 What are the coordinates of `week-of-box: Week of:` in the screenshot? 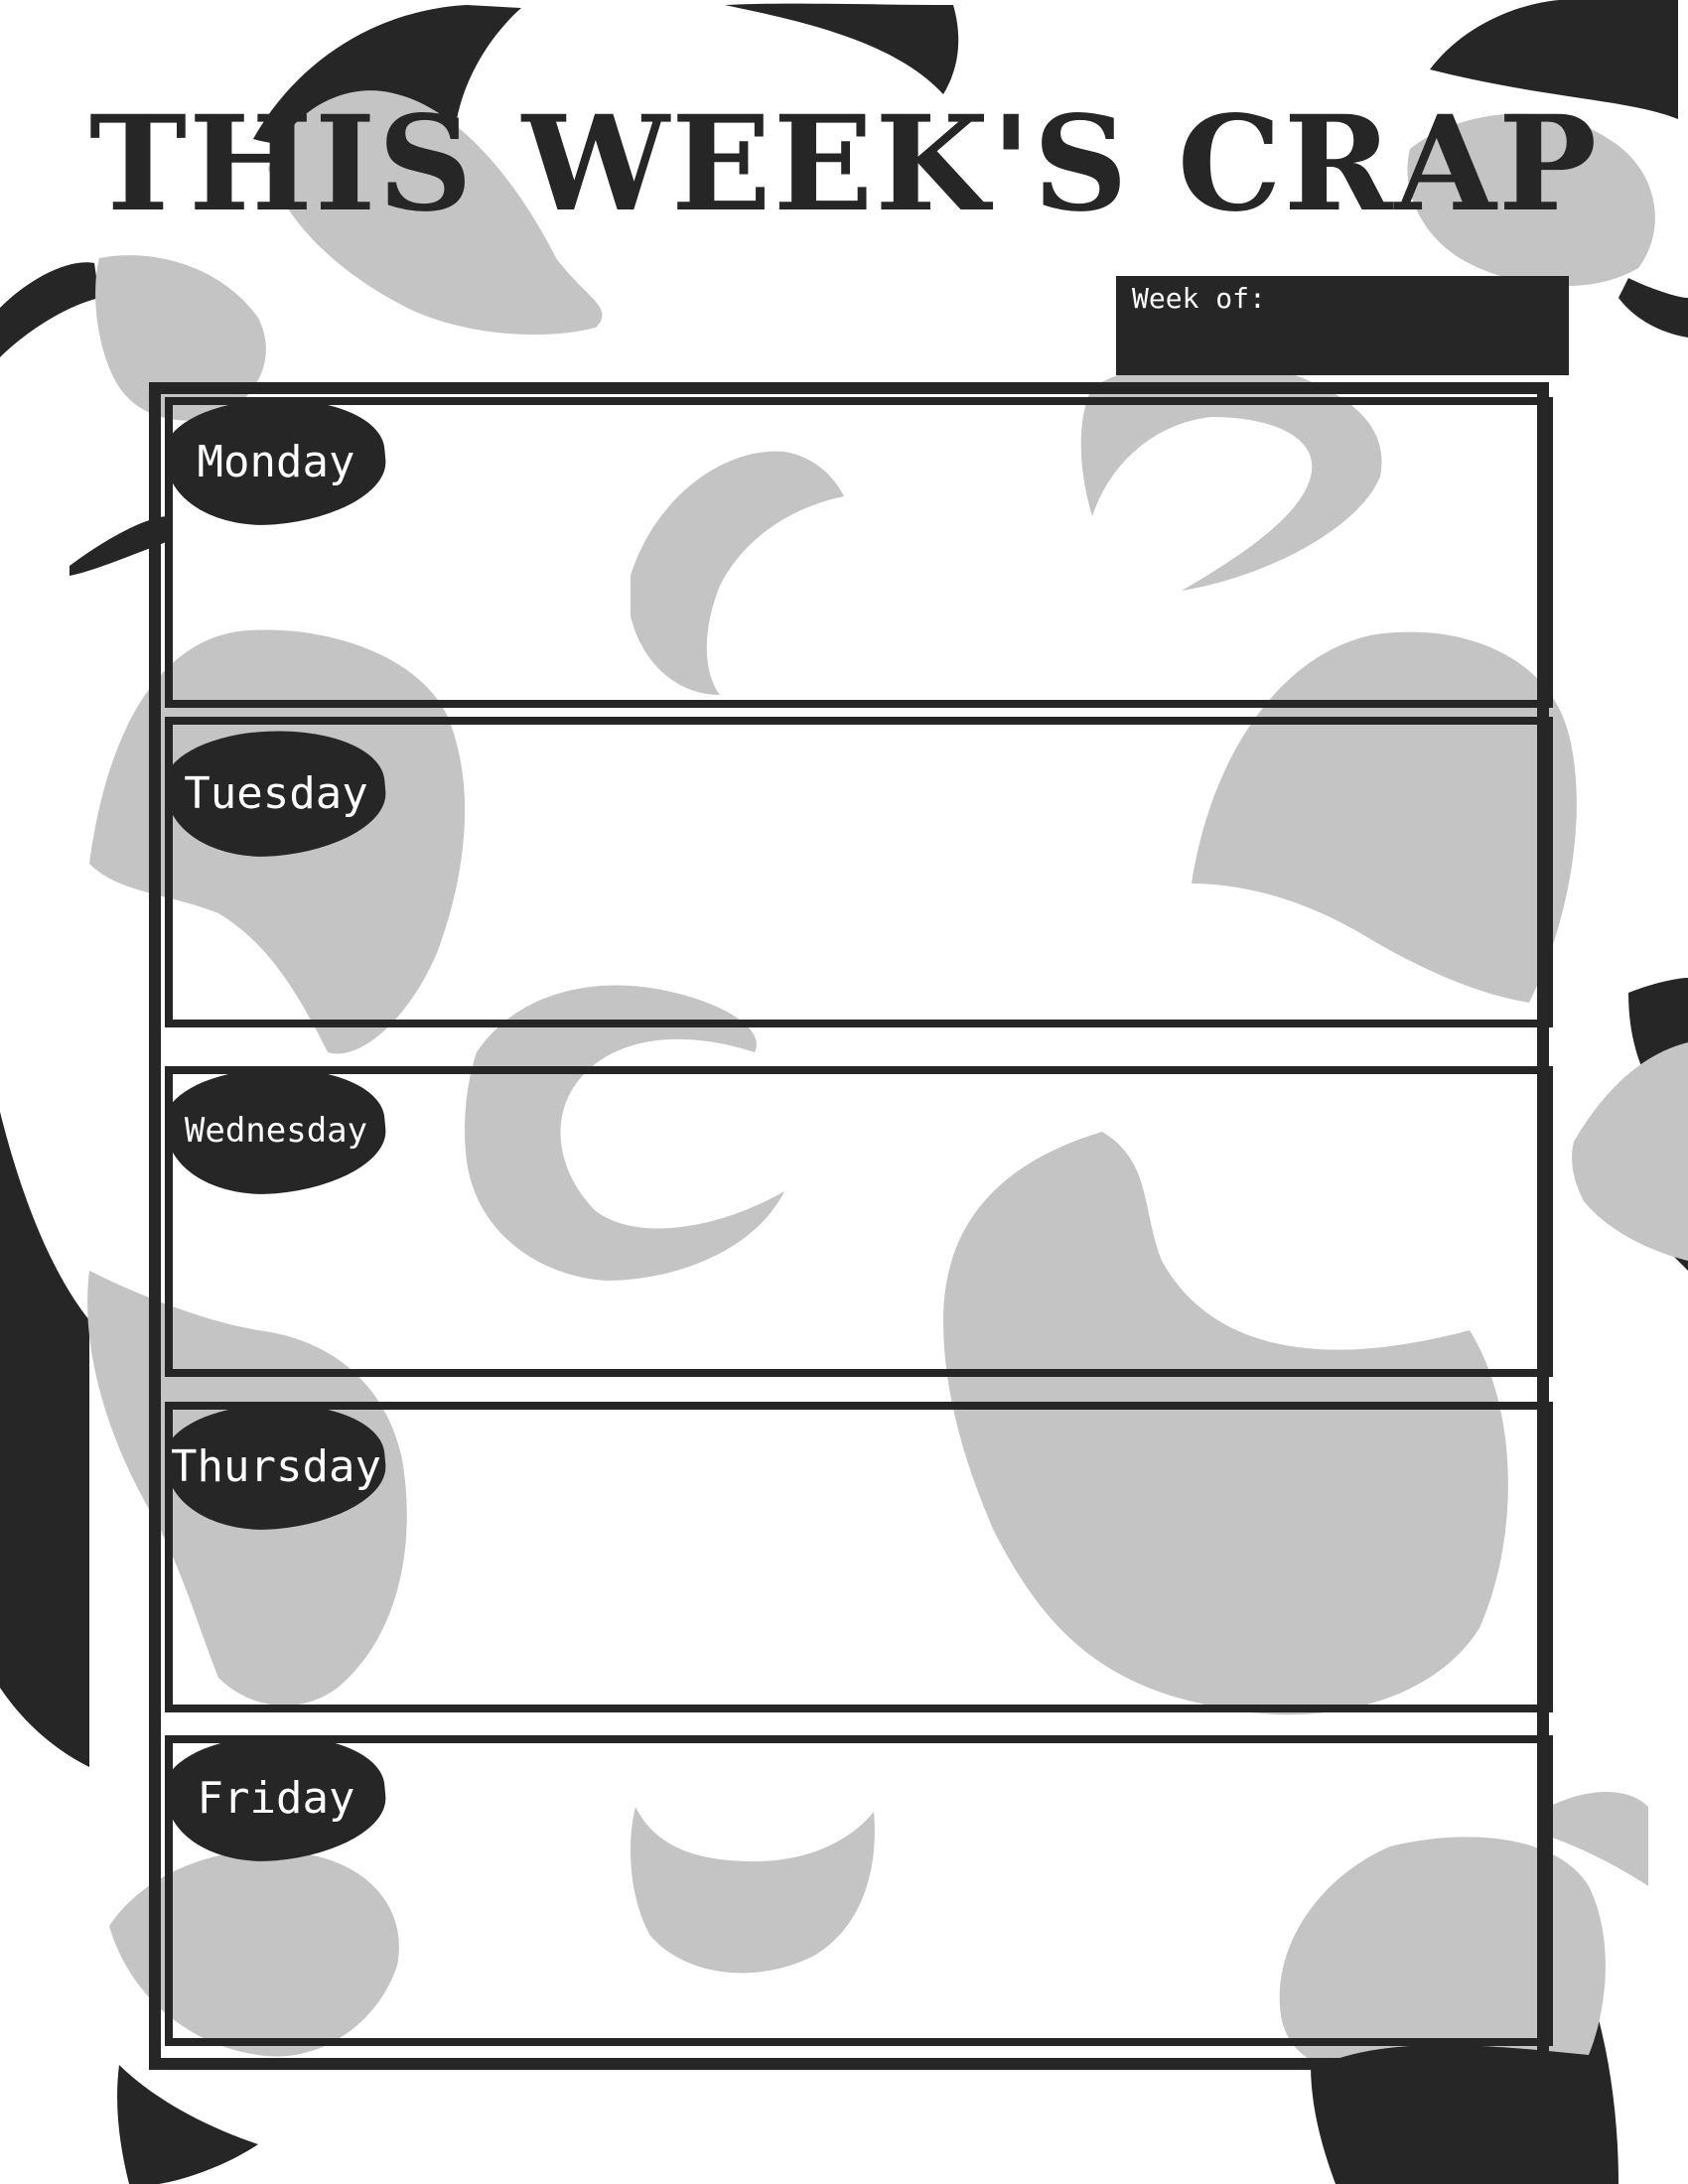 It's located at (1342, 325).